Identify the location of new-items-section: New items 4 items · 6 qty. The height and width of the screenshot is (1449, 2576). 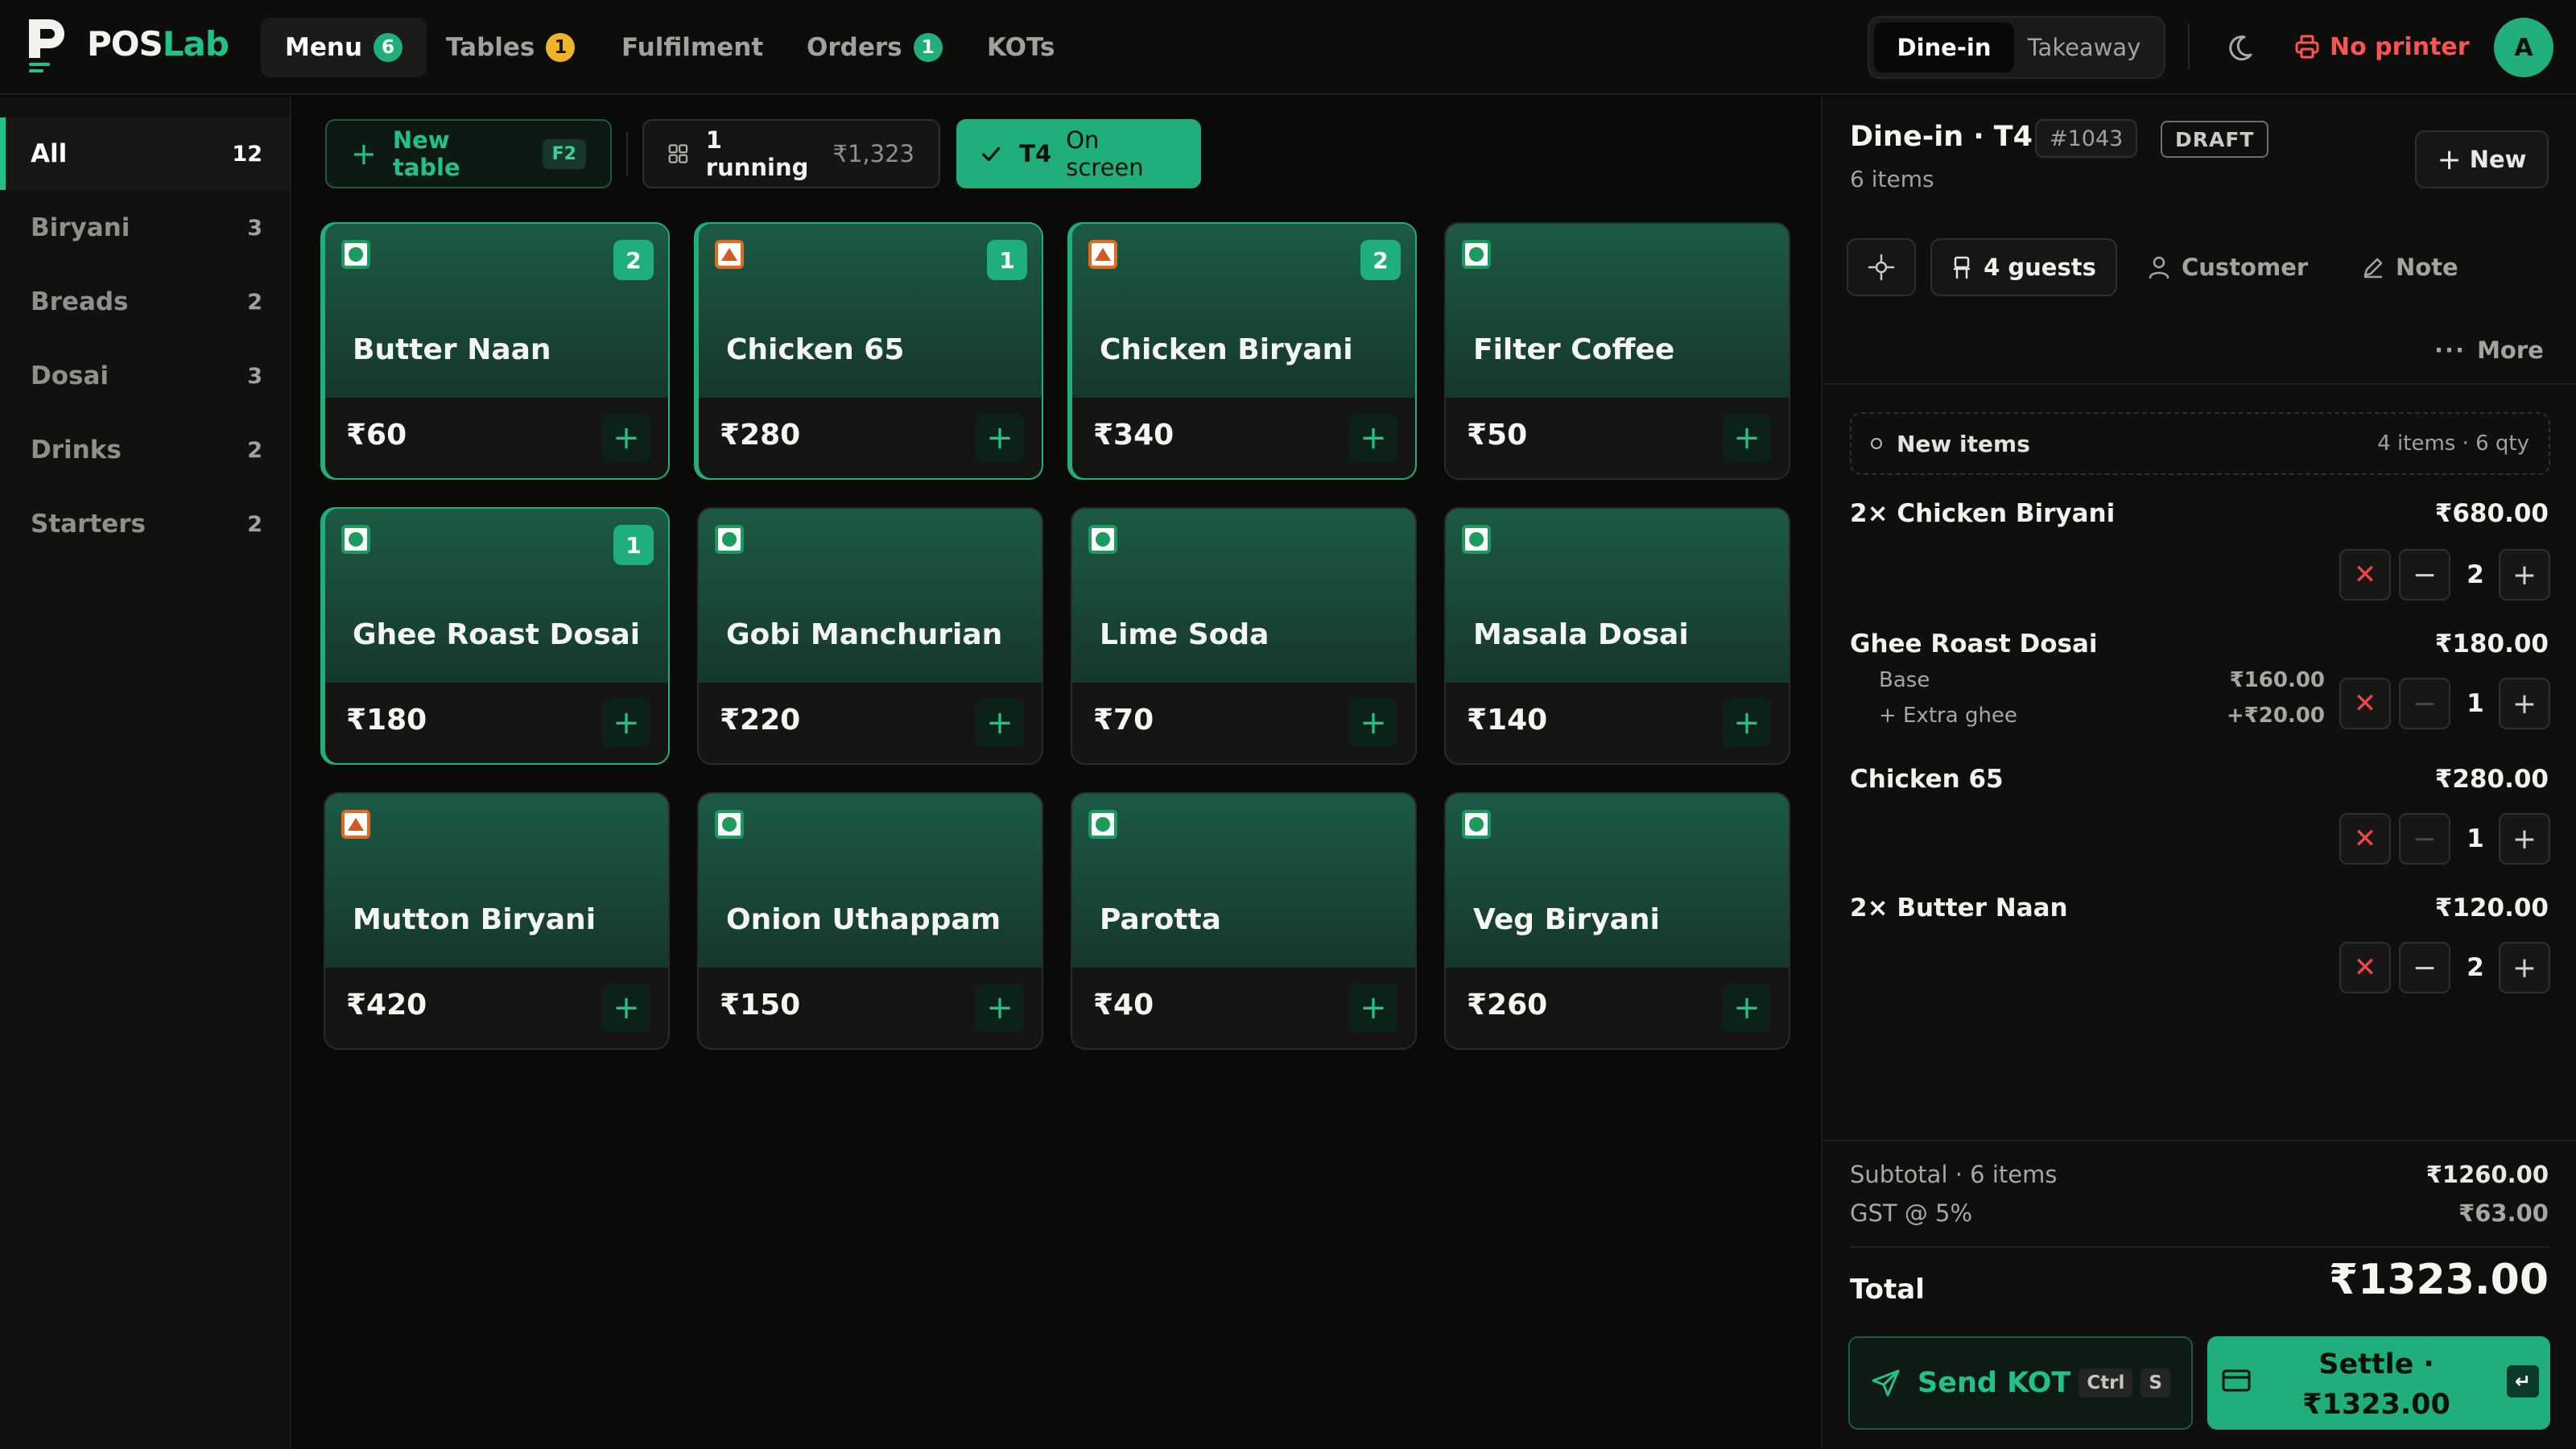
(2200, 443).